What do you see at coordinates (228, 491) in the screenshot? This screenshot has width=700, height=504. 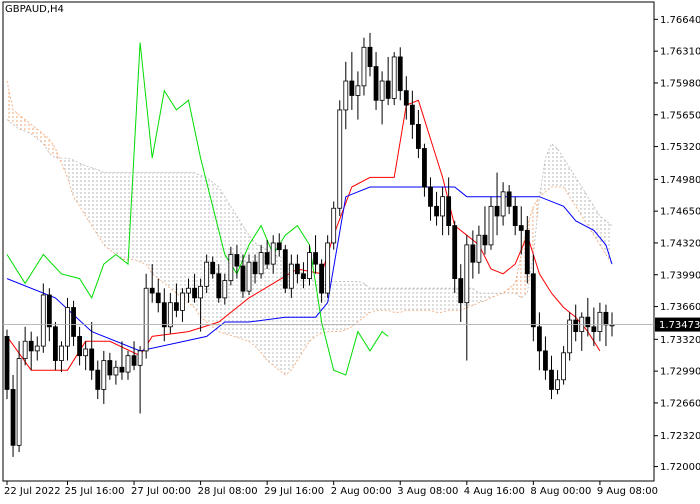 I see `x-tick-label: 28 Jul 08:00` at bounding box center [228, 491].